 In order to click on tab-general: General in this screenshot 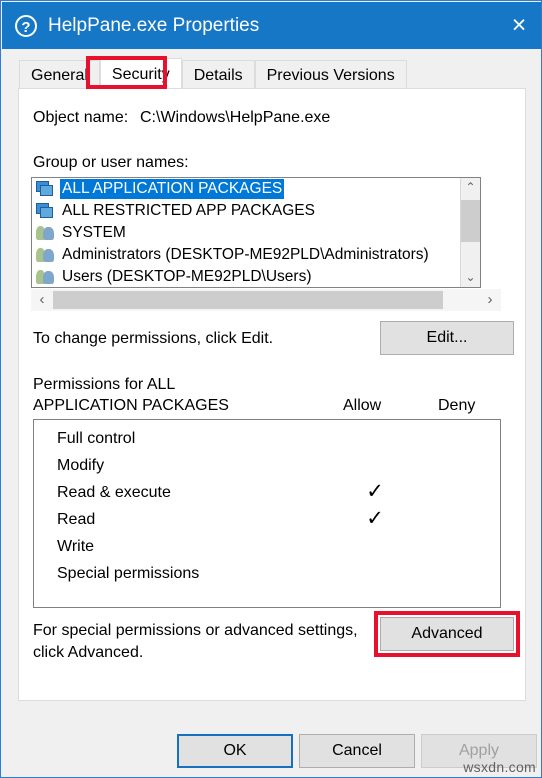, I will do `click(59, 74)`.